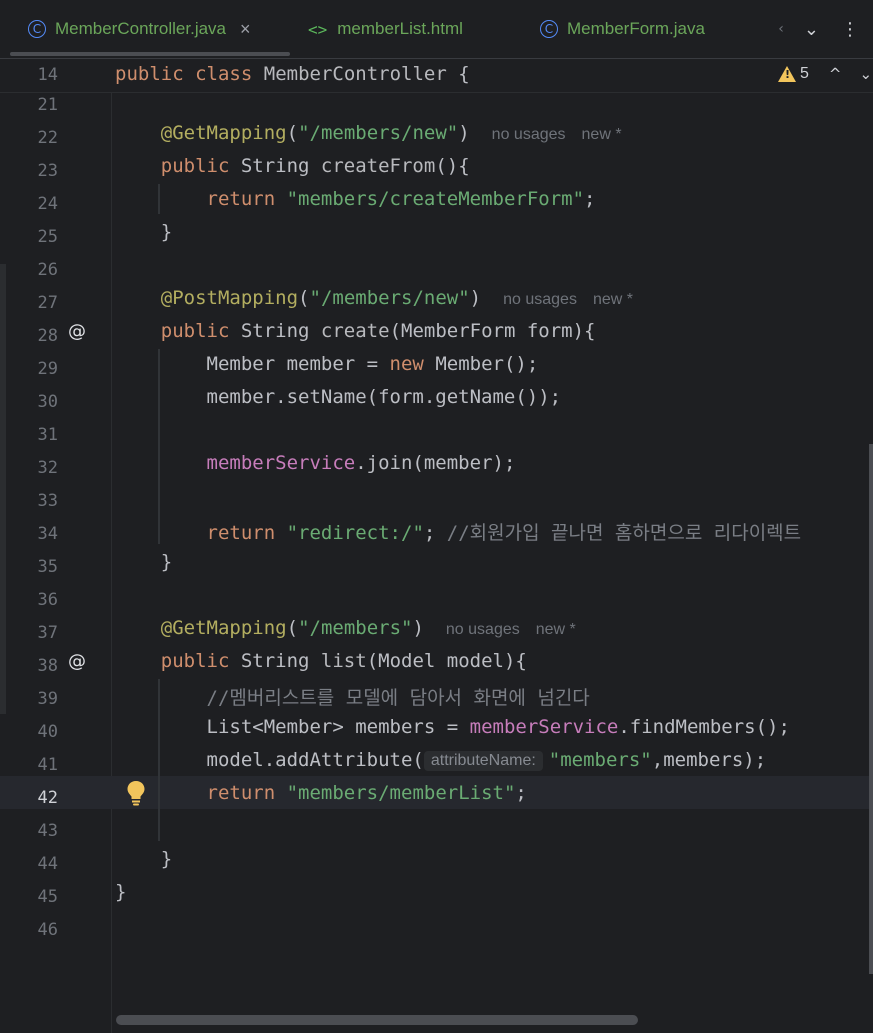  Describe the element at coordinates (343, 661) in the screenshot. I see `code-line-38: public String list(Model model){` at that location.